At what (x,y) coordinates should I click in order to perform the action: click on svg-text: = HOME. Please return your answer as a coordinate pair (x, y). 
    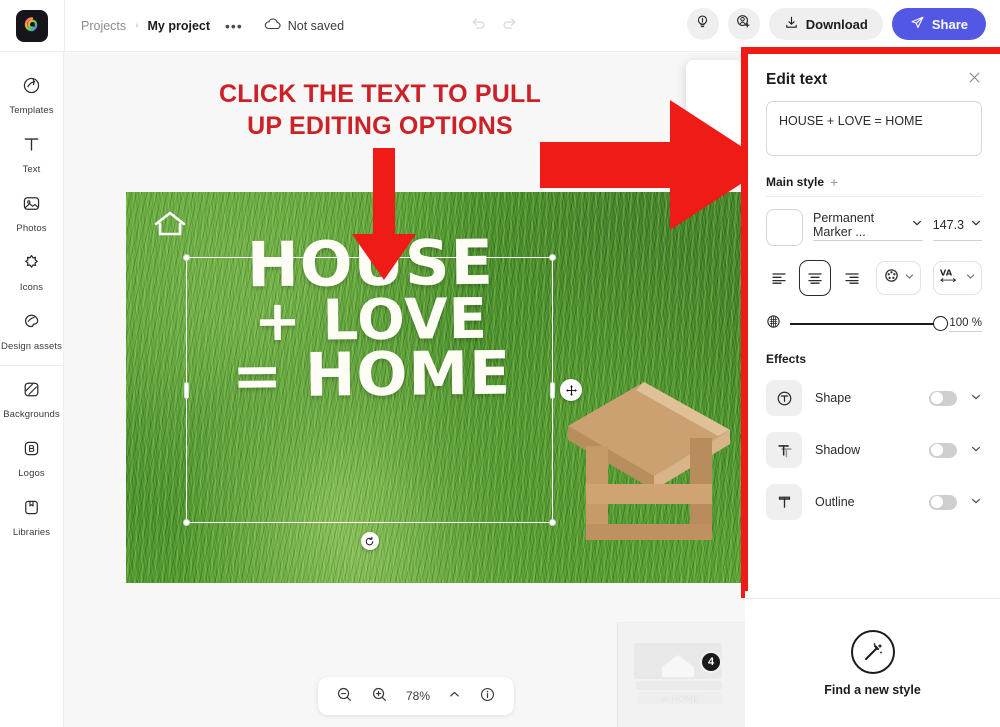
    Looking at the image, I should click on (680, 700).